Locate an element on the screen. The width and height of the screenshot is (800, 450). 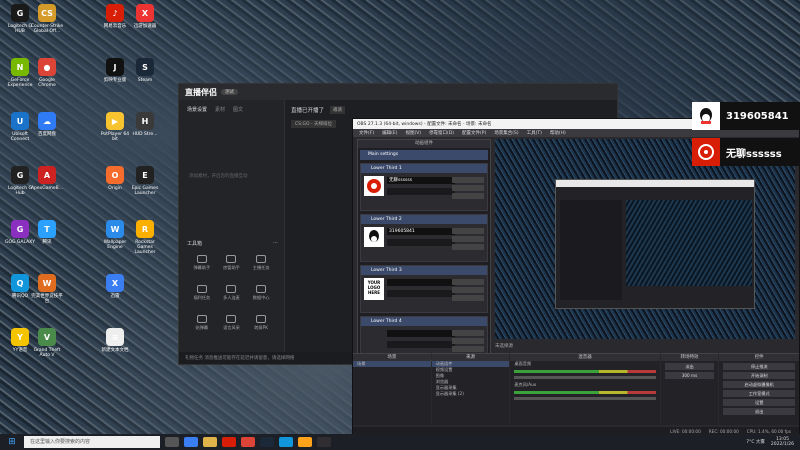
desktop-icon-label: 迅游加速器 is located at coordinates (145, 26).